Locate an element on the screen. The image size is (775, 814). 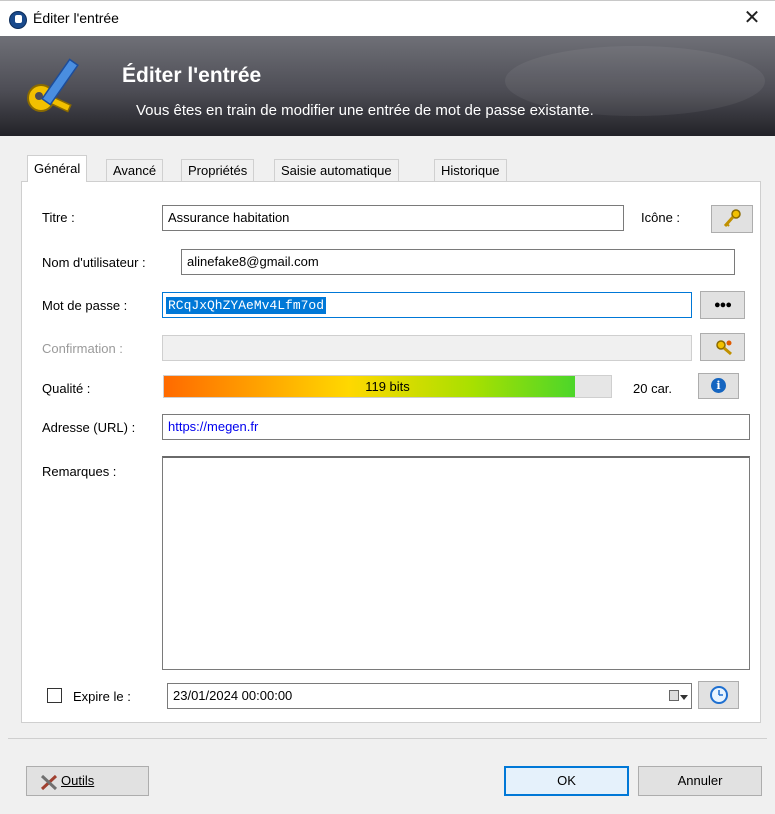
tools-label: Outils is located at coordinates (78, 780).